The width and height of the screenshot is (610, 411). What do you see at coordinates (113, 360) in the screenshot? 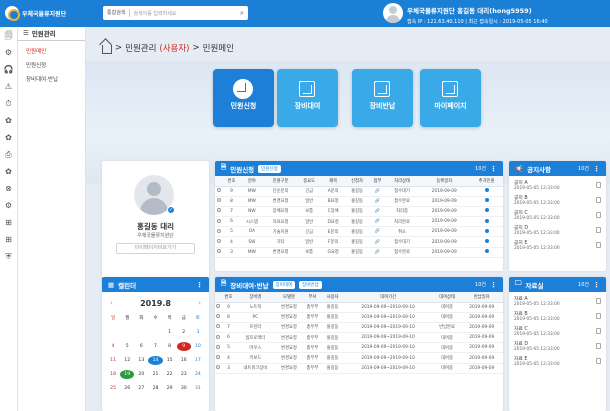
I see `calendar-day: 11` at bounding box center [113, 360].